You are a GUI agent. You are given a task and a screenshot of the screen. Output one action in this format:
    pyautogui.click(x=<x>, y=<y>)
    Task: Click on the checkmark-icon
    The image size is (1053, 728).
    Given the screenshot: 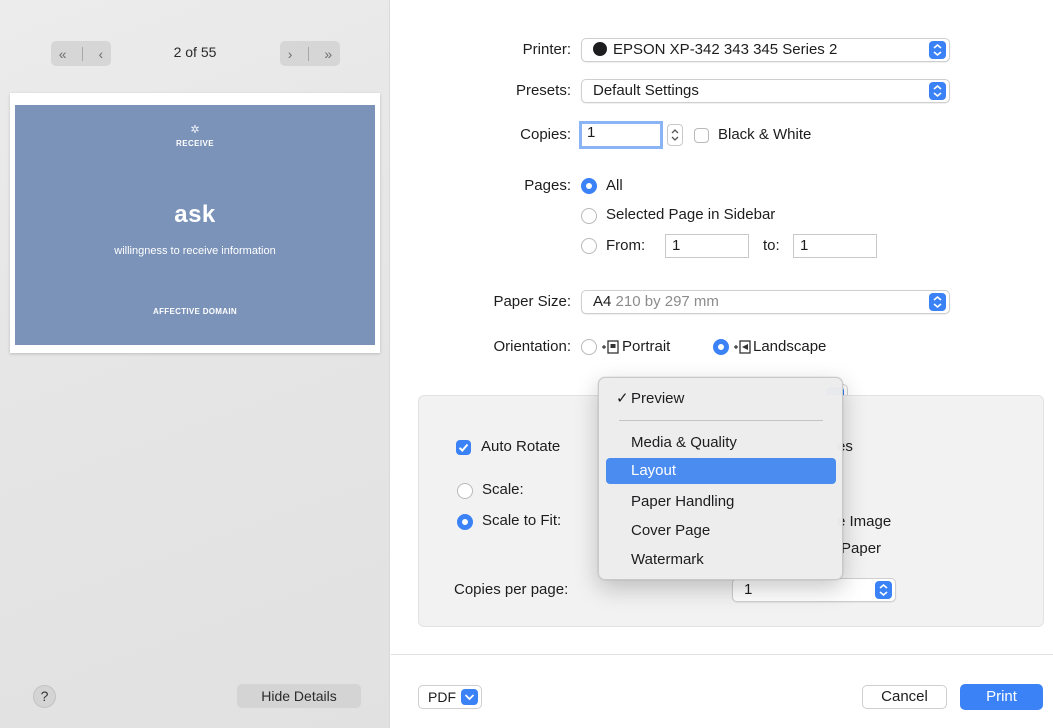 What is the action you would take?
    pyautogui.click(x=463, y=447)
    